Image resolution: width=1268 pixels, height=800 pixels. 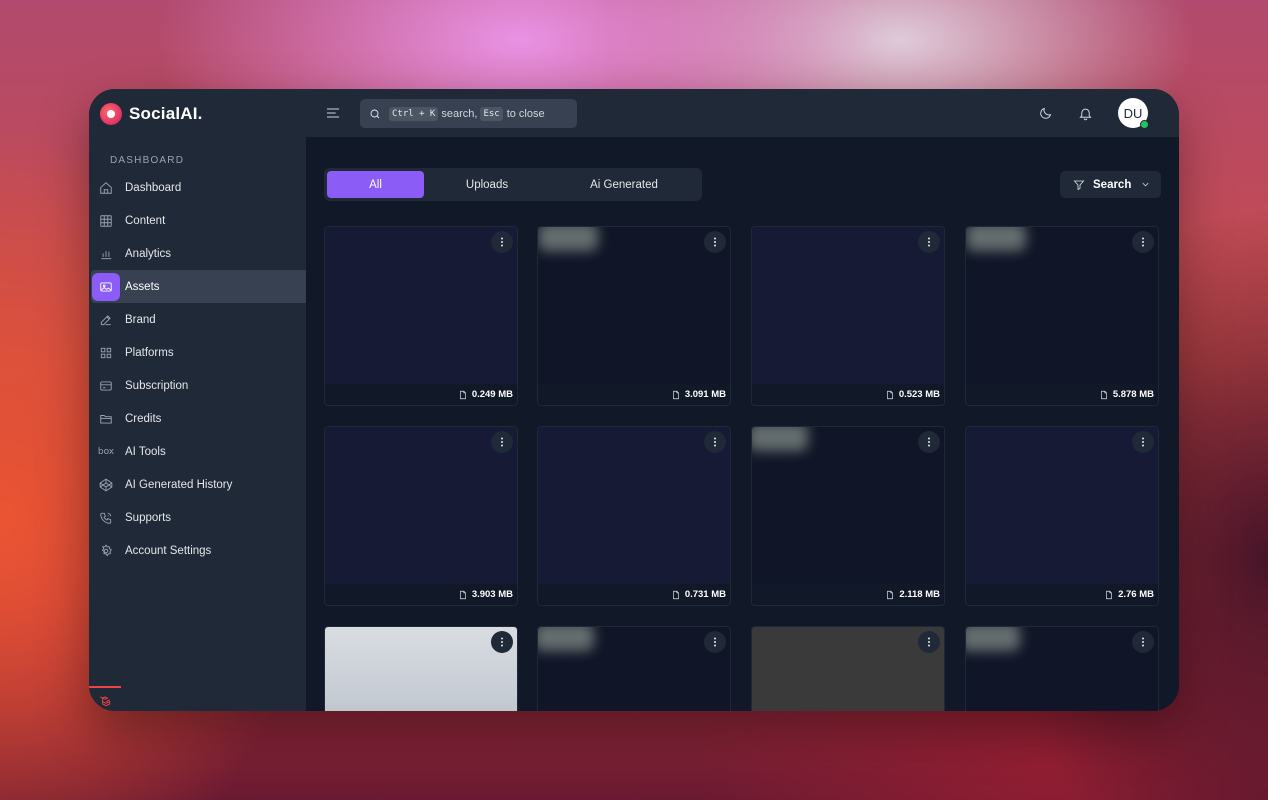 What do you see at coordinates (105, 698) in the screenshot?
I see `laravel-logo` at bounding box center [105, 698].